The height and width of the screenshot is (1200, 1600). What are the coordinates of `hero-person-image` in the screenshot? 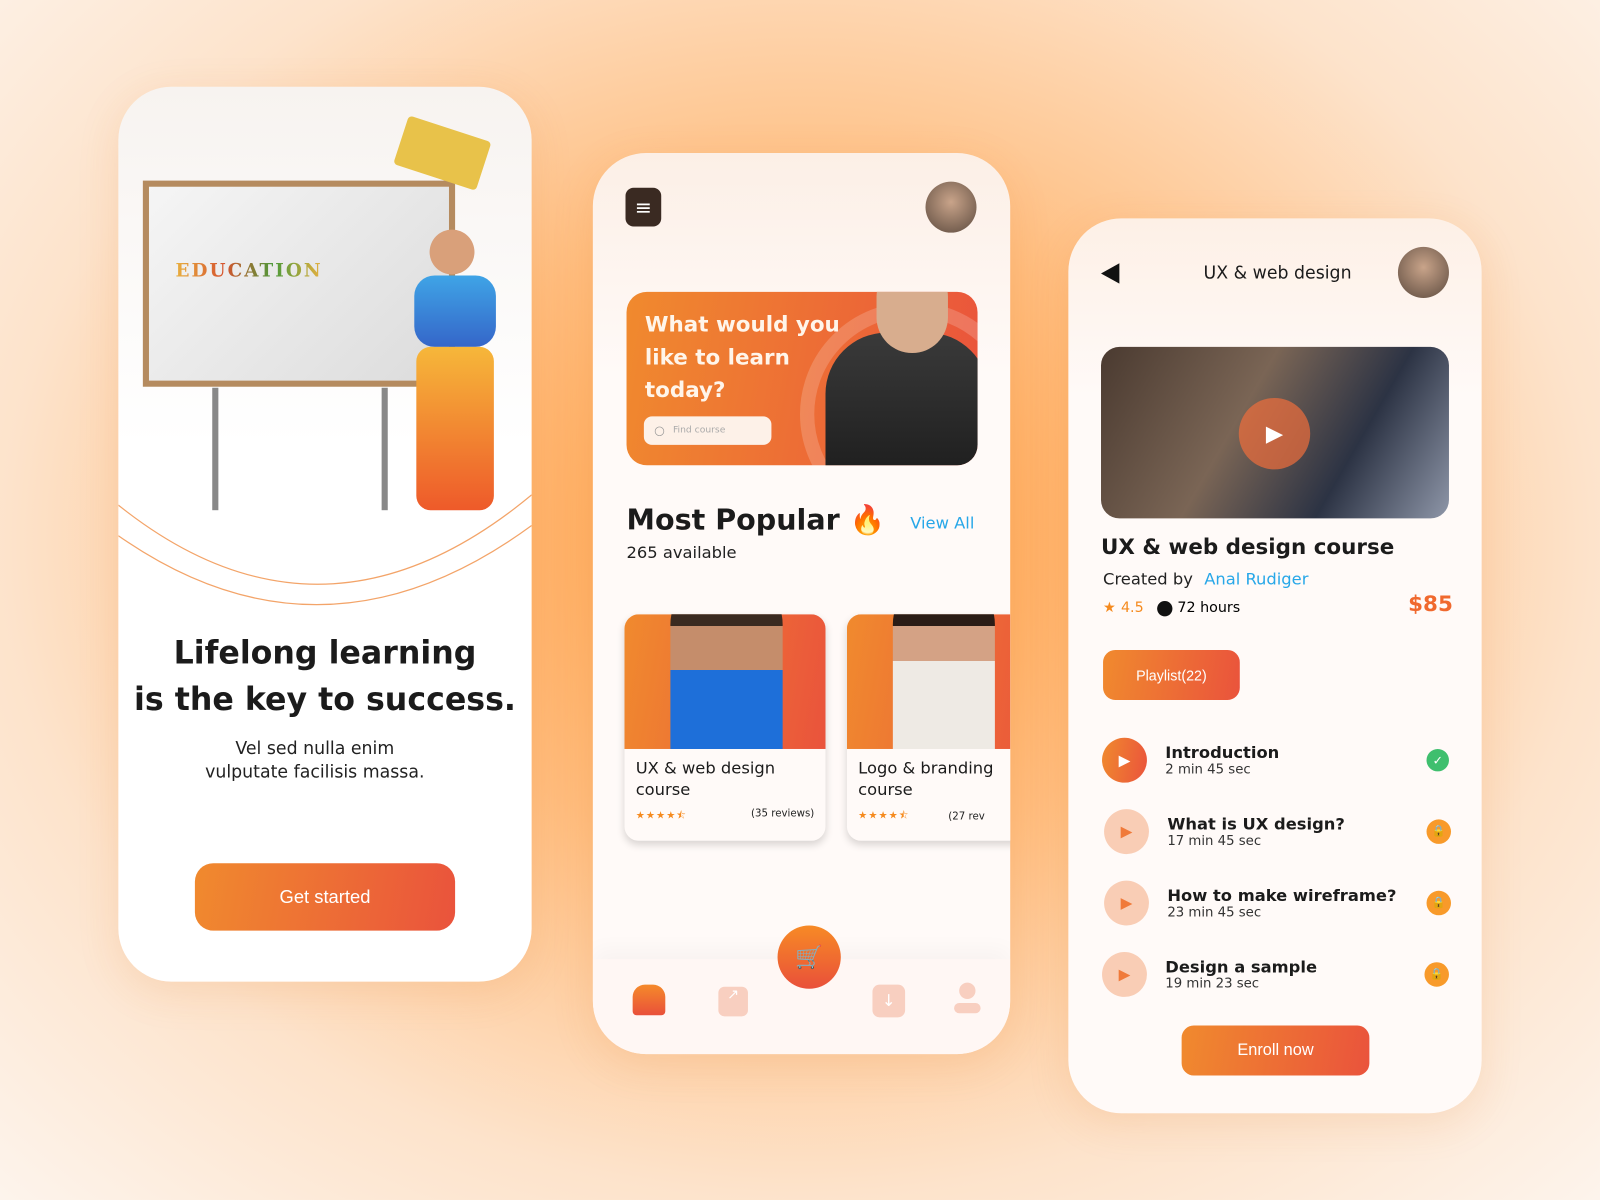 It's located at (901, 399).